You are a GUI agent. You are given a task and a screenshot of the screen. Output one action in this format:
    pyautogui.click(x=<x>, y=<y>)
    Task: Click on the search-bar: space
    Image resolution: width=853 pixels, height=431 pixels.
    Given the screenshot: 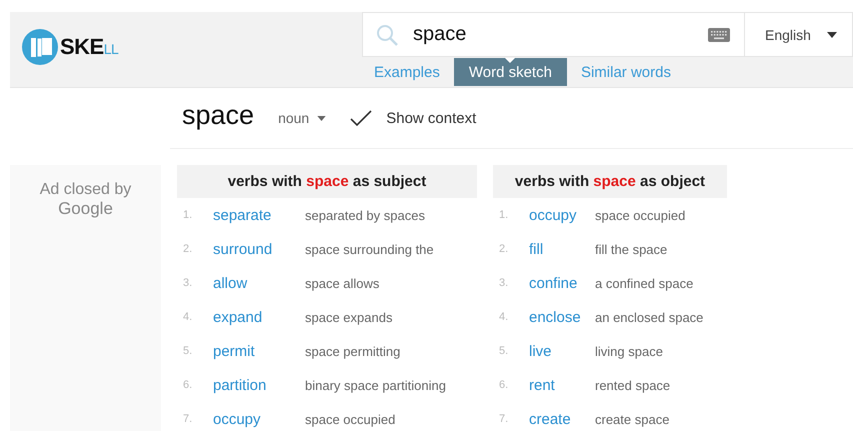 What is the action you would take?
    pyautogui.click(x=553, y=34)
    